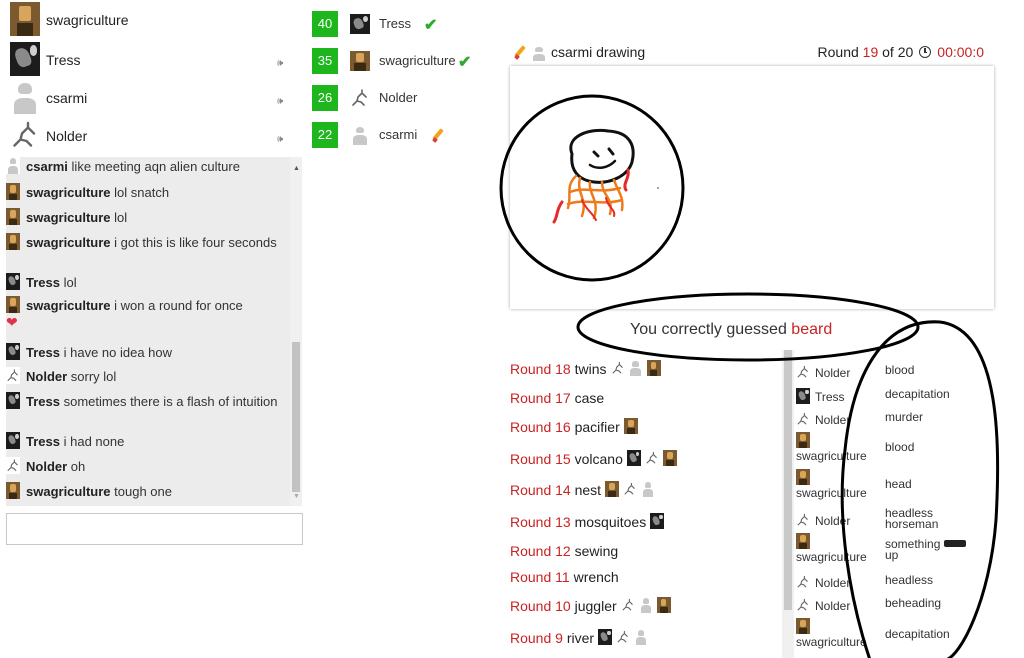  What do you see at coordinates (912, 518) in the screenshot?
I see `guess-word-text: headless horseman` at bounding box center [912, 518].